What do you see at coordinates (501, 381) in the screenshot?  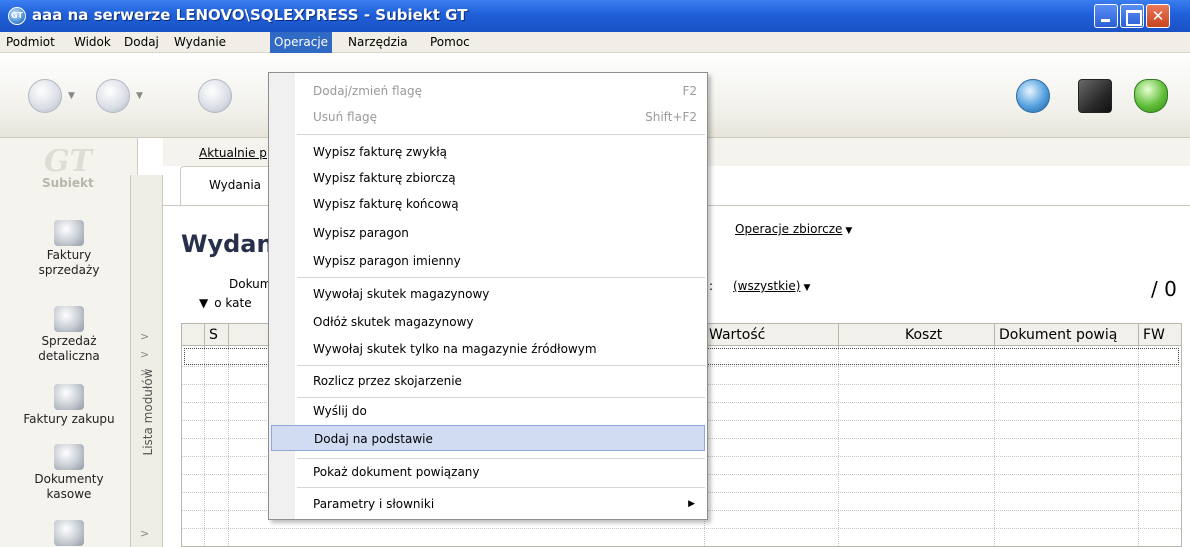 I see `menu-item-rozlicz-przez-skojarzenie: Rozlicz przez skojarzenie` at bounding box center [501, 381].